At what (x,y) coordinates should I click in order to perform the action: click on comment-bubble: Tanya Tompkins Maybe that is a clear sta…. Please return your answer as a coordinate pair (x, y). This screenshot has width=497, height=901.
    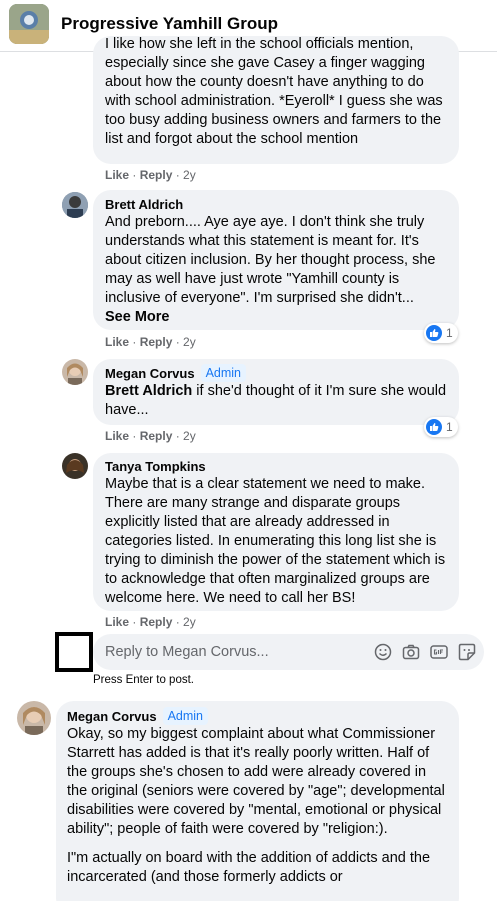
    Looking at the image, I should click on (276, 532).